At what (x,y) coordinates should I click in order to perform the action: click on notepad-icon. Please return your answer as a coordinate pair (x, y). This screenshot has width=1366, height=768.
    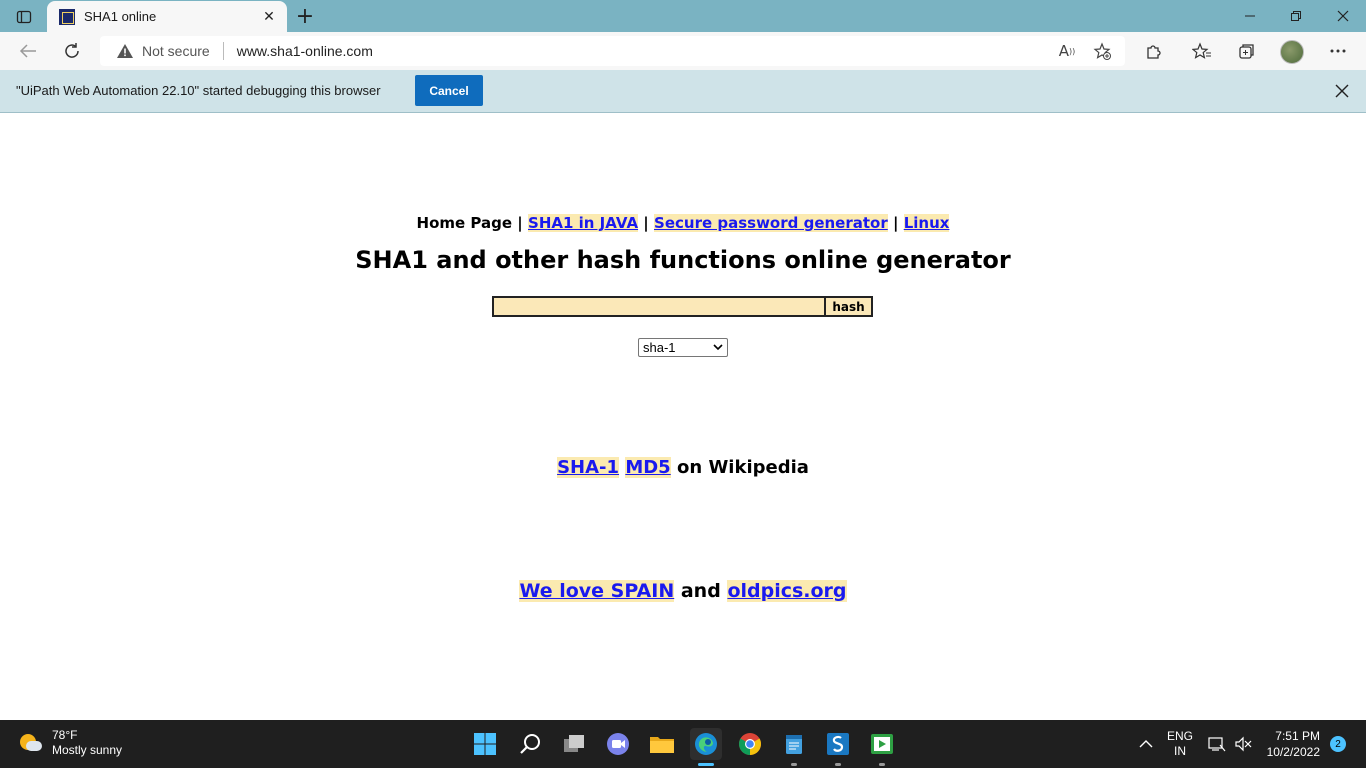
    Looking at the image, I should click on (794, 744).